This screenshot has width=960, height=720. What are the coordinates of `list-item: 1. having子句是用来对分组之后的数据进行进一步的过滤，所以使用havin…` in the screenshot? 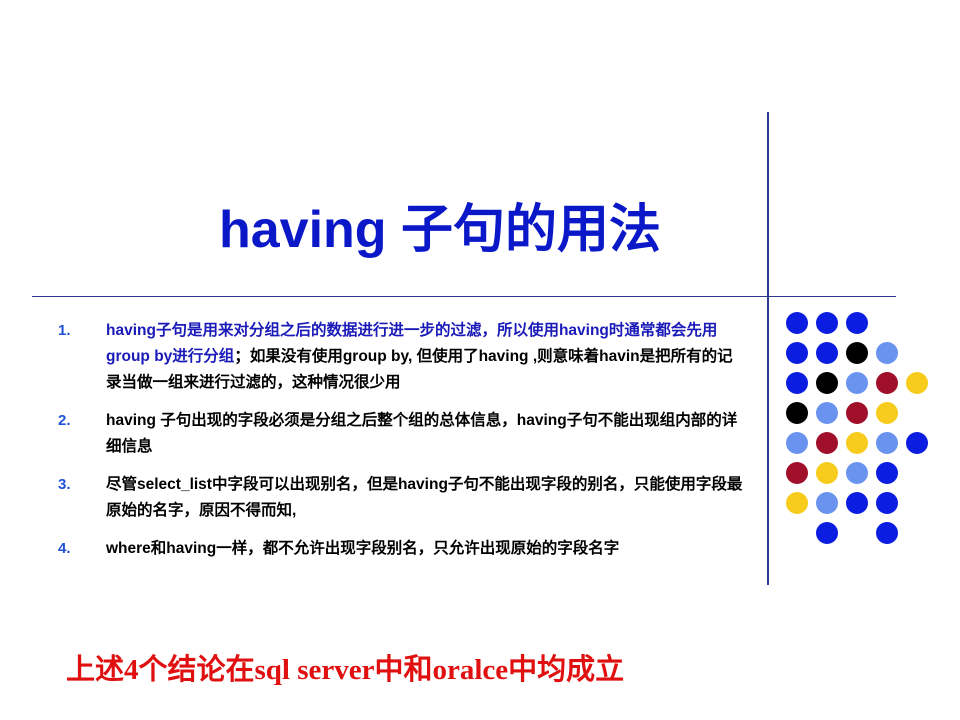 It's located at (403, 357).